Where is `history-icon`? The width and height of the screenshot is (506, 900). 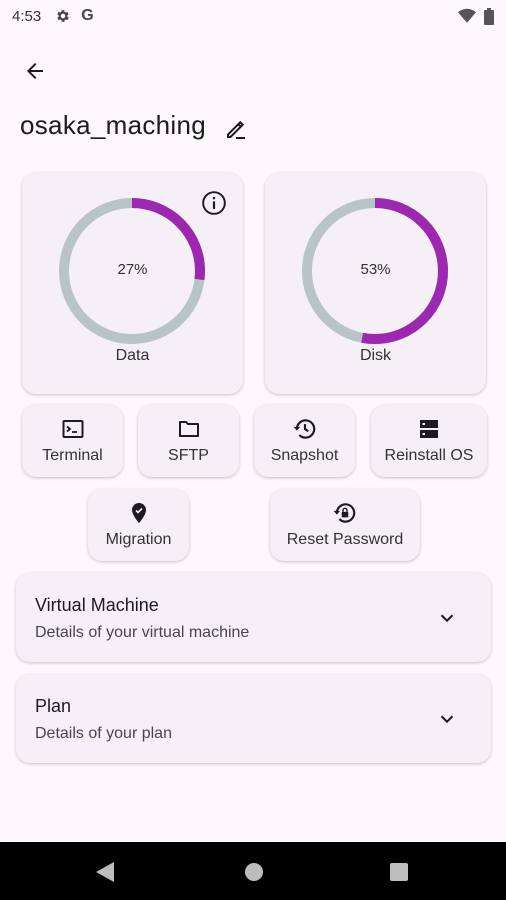 history-icon is located at coordinates (305, 429).